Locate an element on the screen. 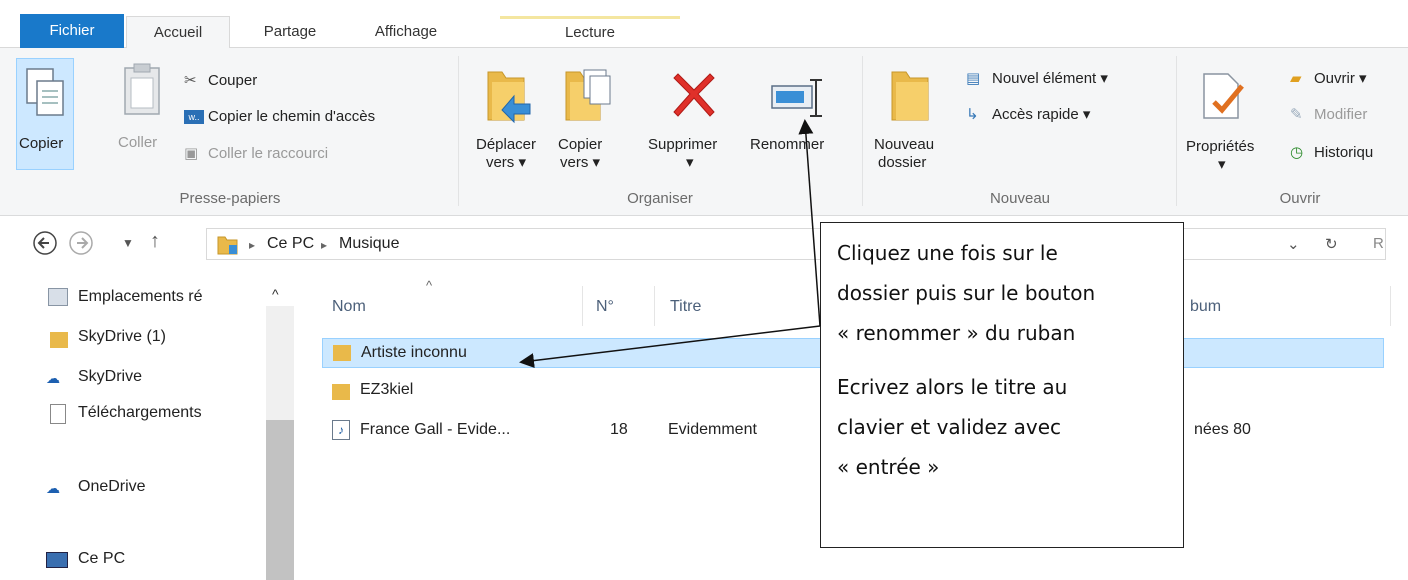 The width and height of the screenshot is (1408, 580). up-arrow-icon: ↑ is located at coordinates (155, 241).